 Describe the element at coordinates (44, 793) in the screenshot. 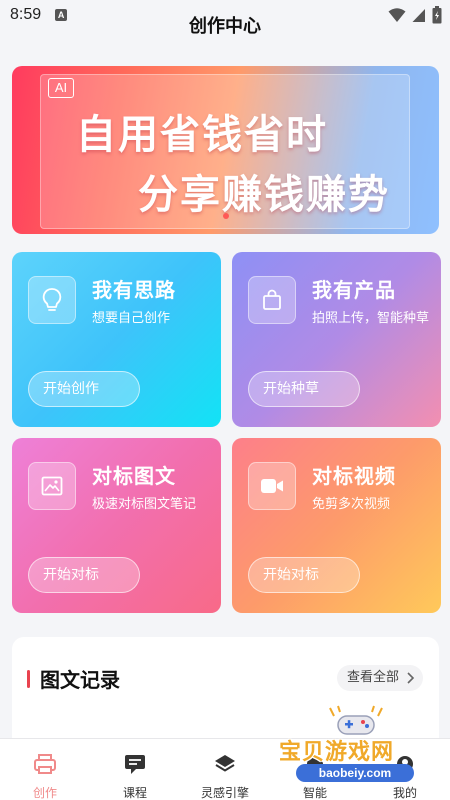

I see `tab-label: 创作` at that location.